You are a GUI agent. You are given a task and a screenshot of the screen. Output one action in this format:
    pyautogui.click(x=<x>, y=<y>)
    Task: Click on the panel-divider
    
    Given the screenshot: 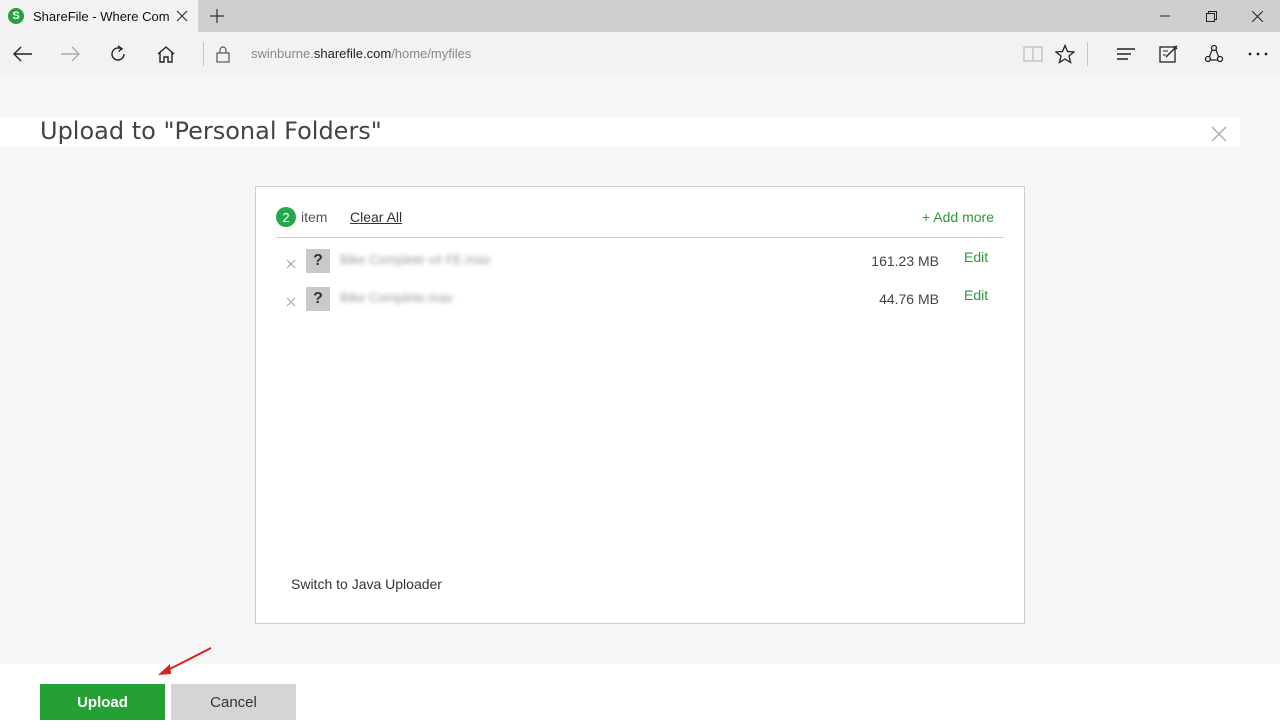 What is the action you would take?
    pyautogui.click(x=640, y=237)
    